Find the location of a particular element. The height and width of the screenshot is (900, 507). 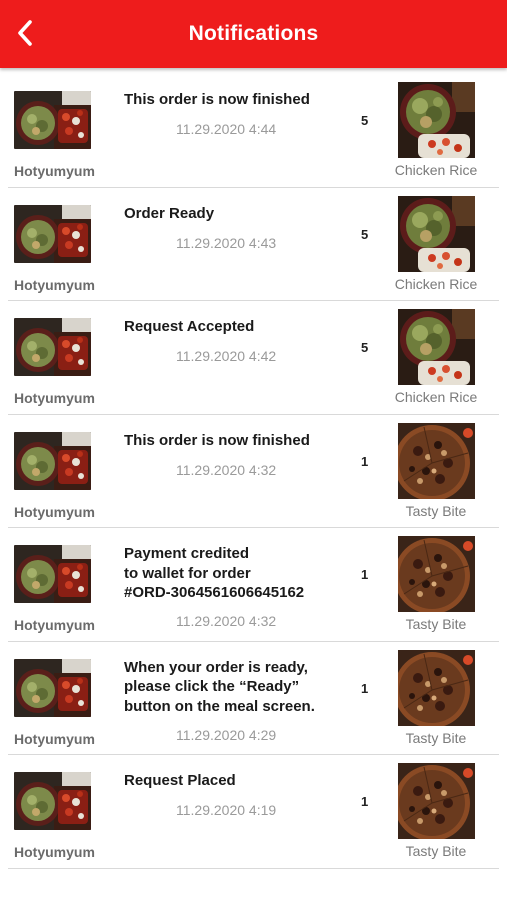

page-title: Notifications is located at coordinates (253, 33).